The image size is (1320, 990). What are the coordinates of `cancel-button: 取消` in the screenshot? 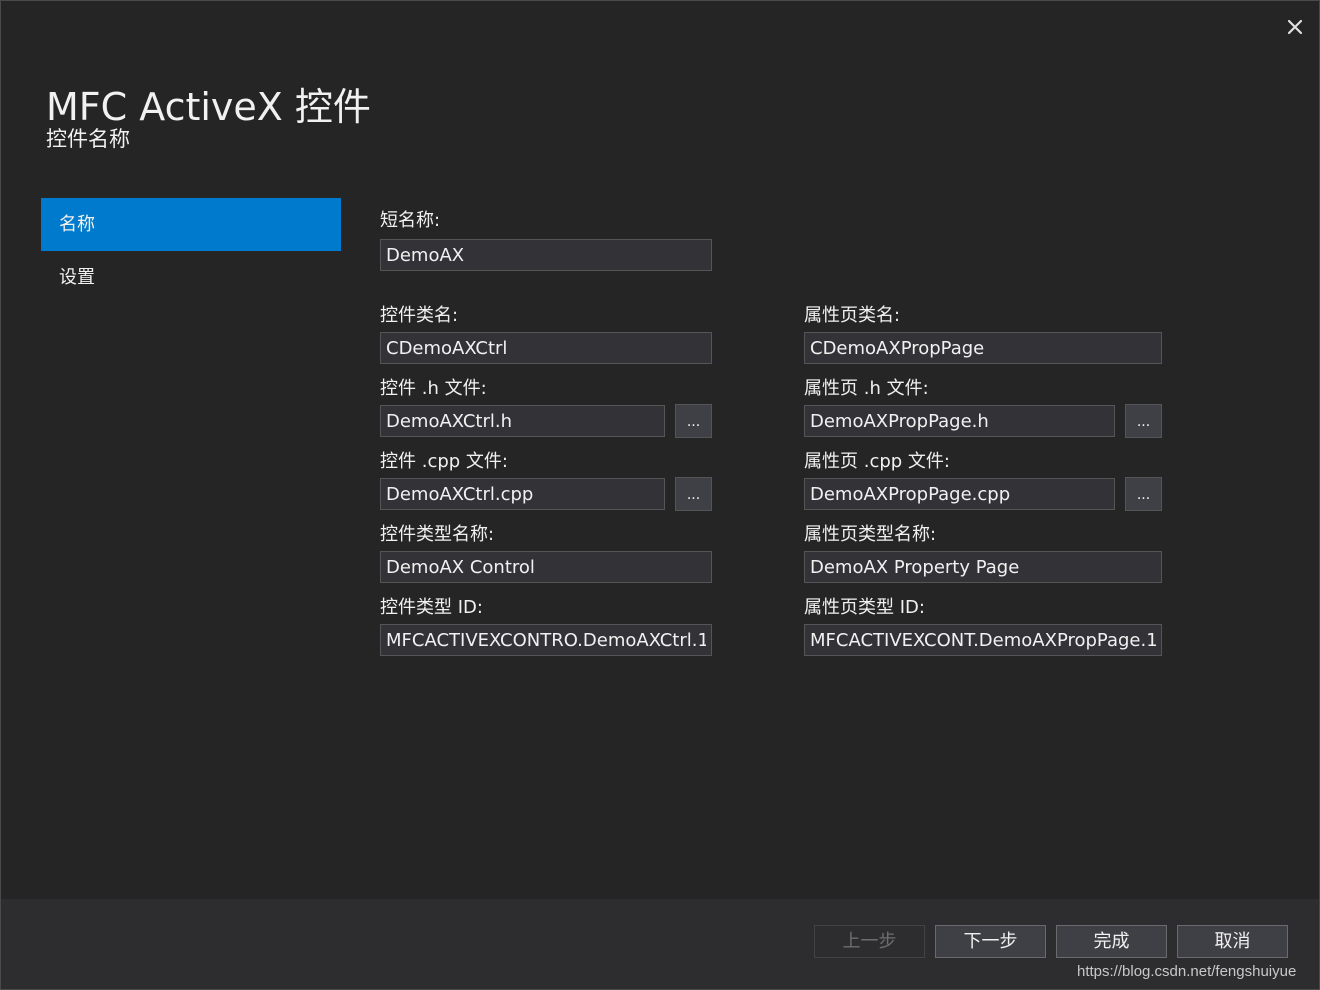 It's located at (1232, 941).